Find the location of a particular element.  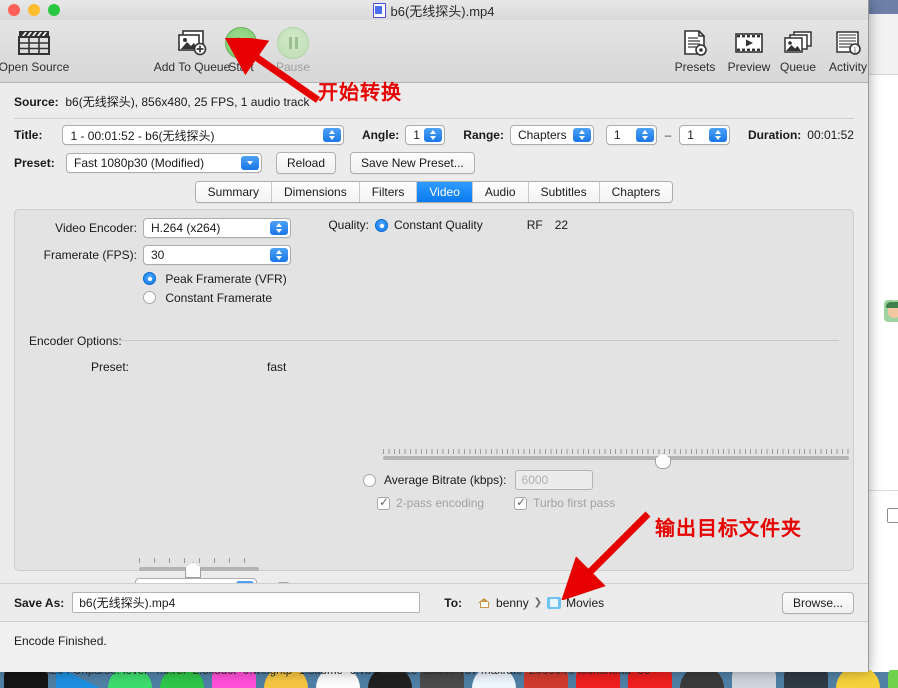

quality-label: Quality: is located at coordinates (348, 225).